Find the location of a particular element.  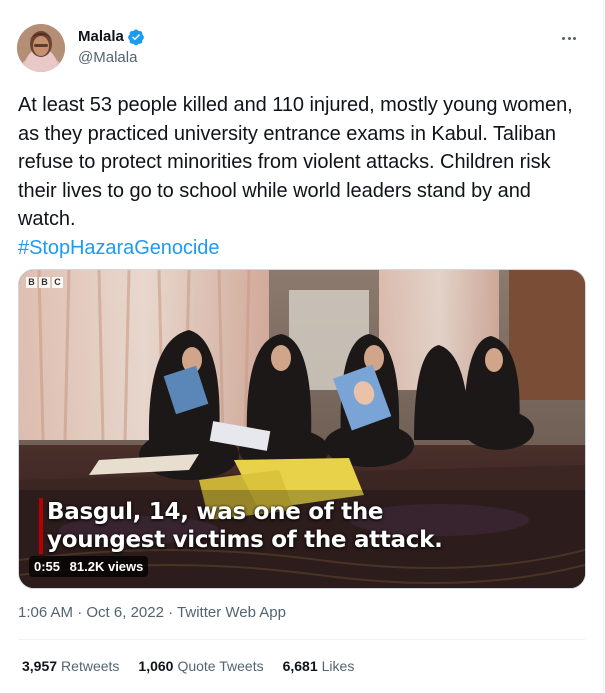

retweets-stat: 3,957 Retweets is located at coordinates (70, 666).